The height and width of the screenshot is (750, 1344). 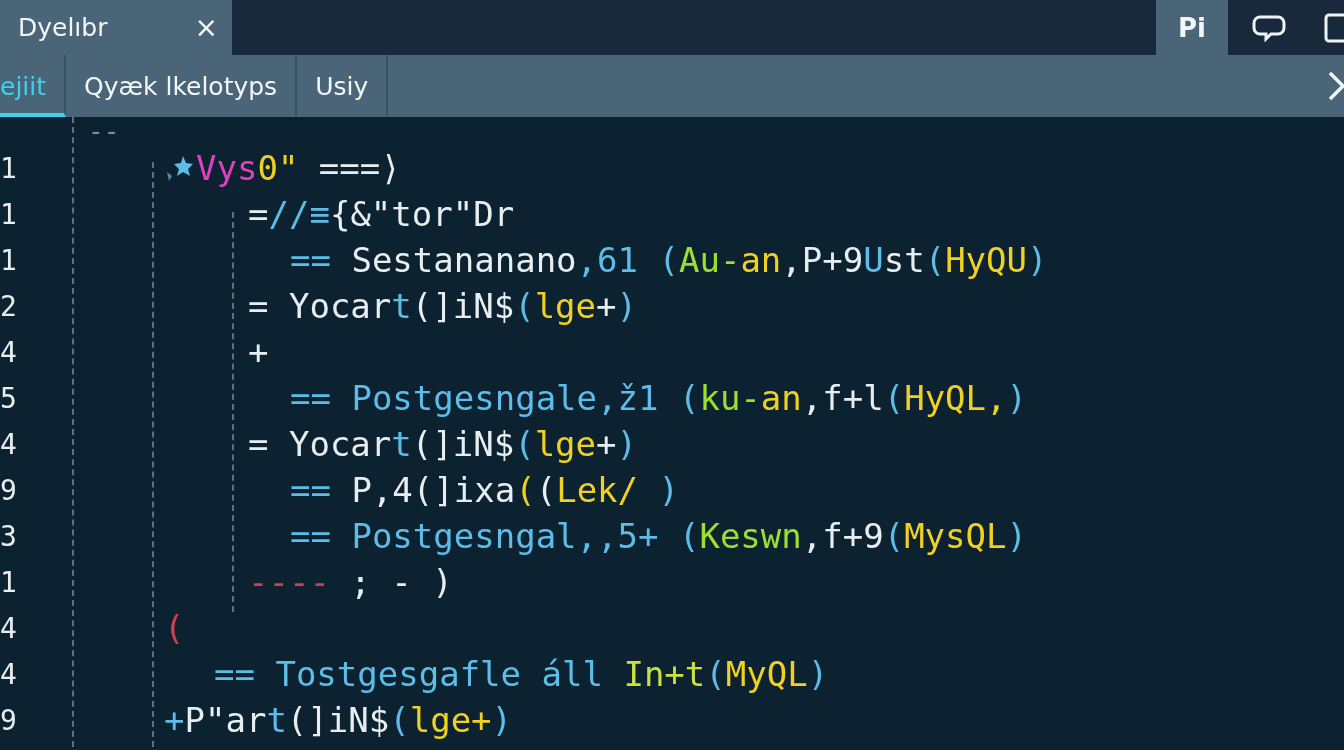 What do you see at coordinates (381, 214) in the screenshot?
I see `code-line: =//≡{&"tor"Dr` at bounding box center [381, 214].